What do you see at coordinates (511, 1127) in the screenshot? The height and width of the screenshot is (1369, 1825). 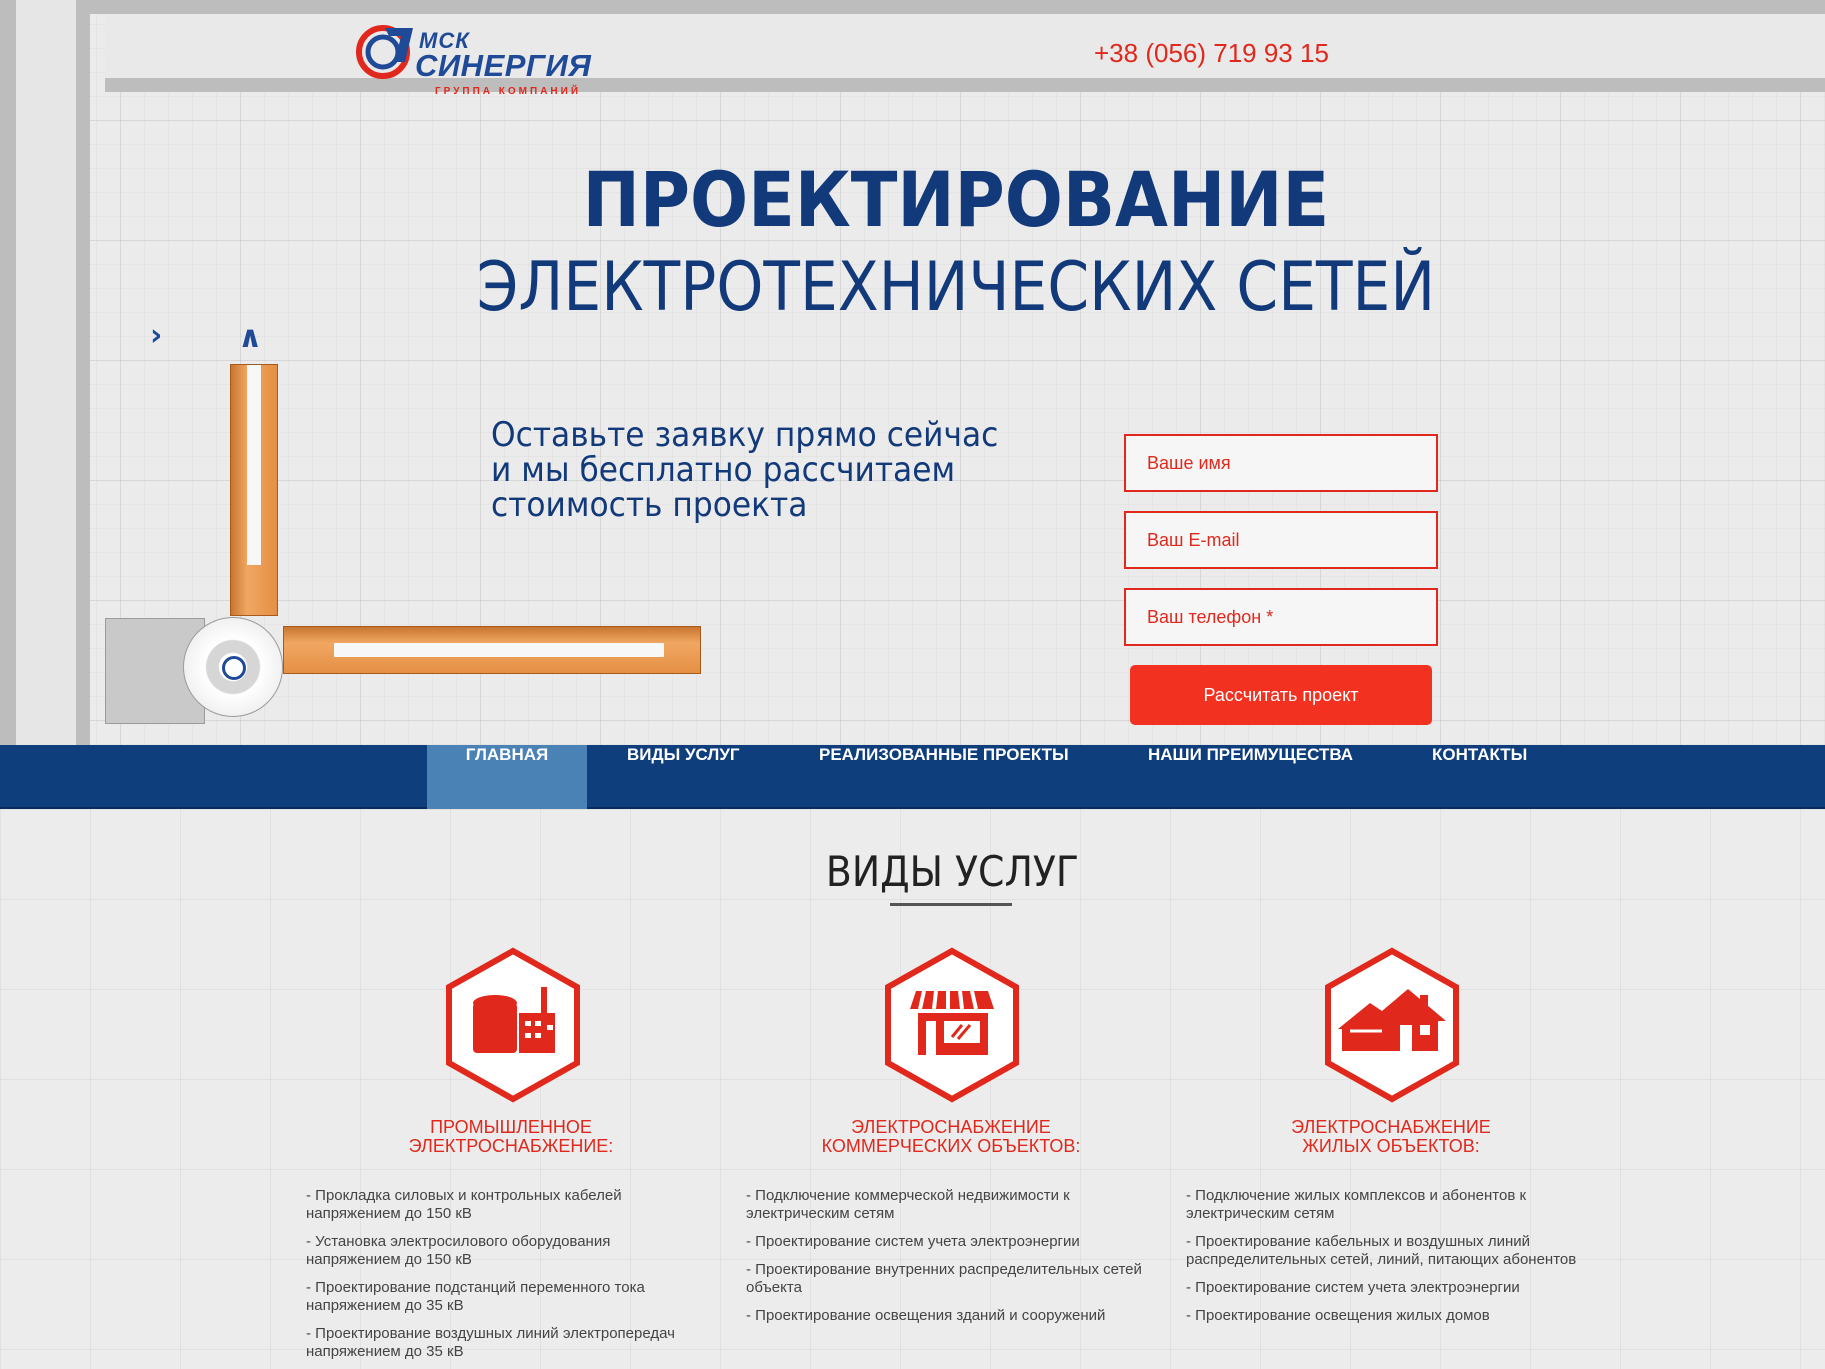 I see `service-title-line: ПРОМЫШЛЕННОЕ` at bounding box center [511, 1127].